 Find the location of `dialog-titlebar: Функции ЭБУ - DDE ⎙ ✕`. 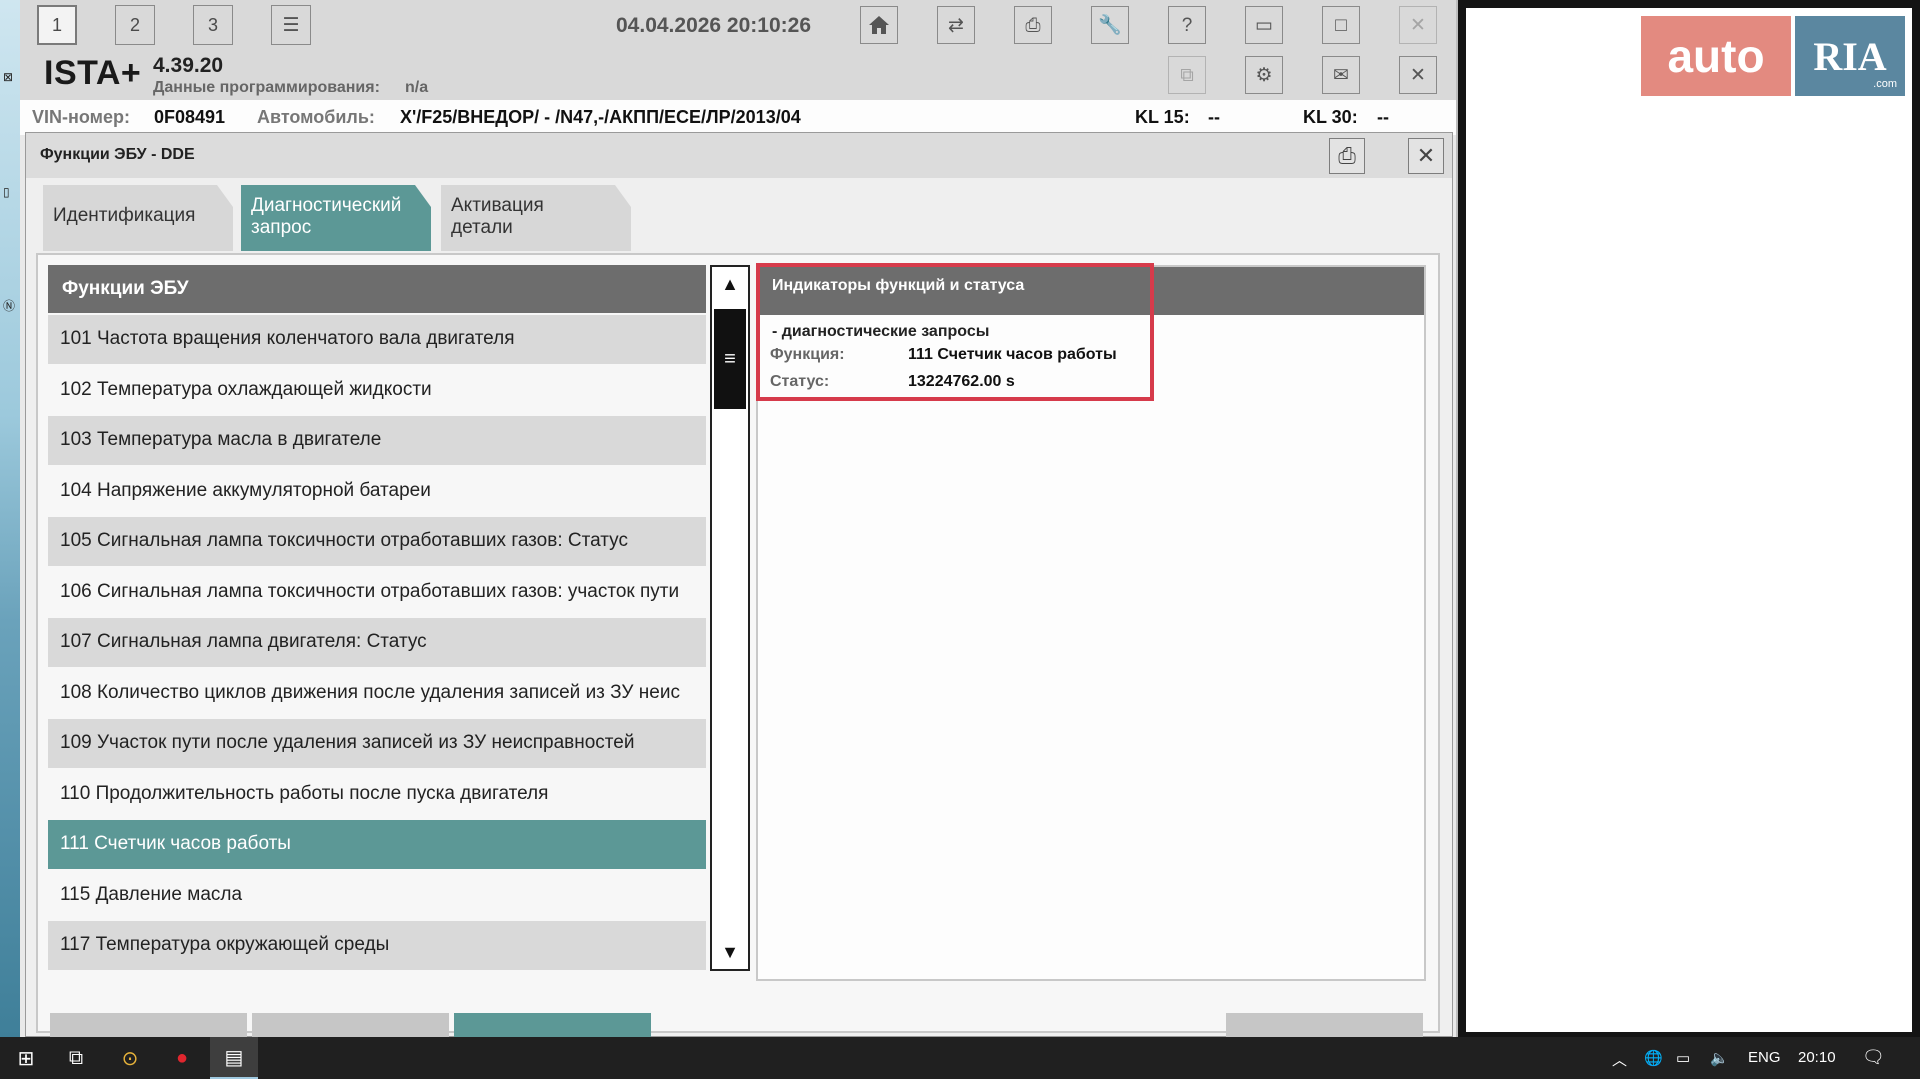

dialog-titlebar: Функции ЭБУ - DDE ⎙ ✕ is located at coordinates (739, 155).